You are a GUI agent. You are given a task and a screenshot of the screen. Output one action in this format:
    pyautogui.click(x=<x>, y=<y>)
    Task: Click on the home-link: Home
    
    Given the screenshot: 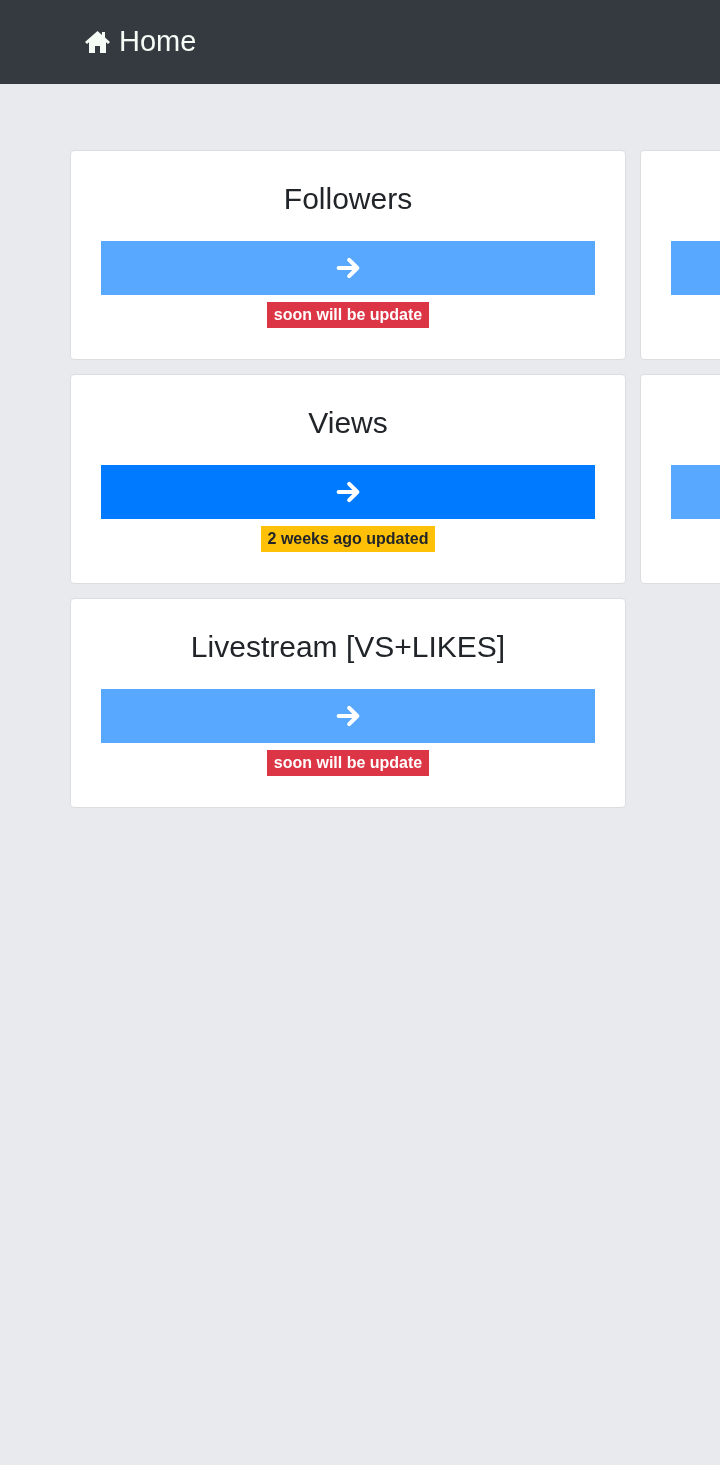 What is the action you would take?
    pyautogui.click(x=158, y=42)
    